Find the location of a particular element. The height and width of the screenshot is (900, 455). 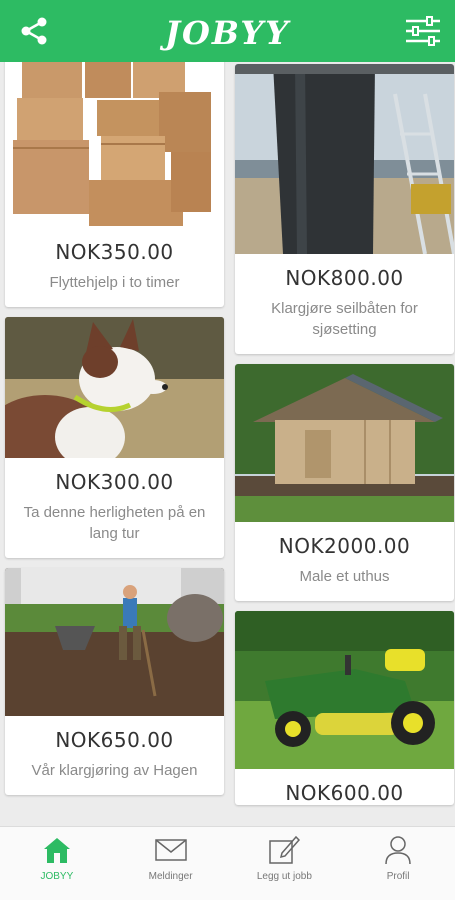

job-card: NOK2000.00 Male et uthus is located at coordinates (344, 482).